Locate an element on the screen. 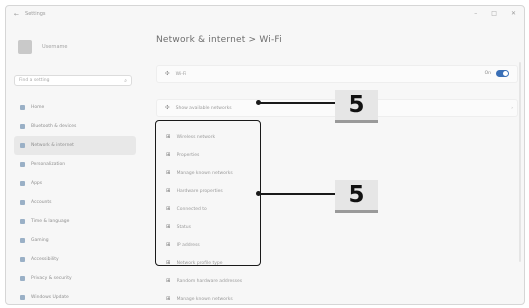 Image resolution: width=529 pixels, height=308 pixels. sidebar-item-label: Accessibility is located at coordinates (45, 259).